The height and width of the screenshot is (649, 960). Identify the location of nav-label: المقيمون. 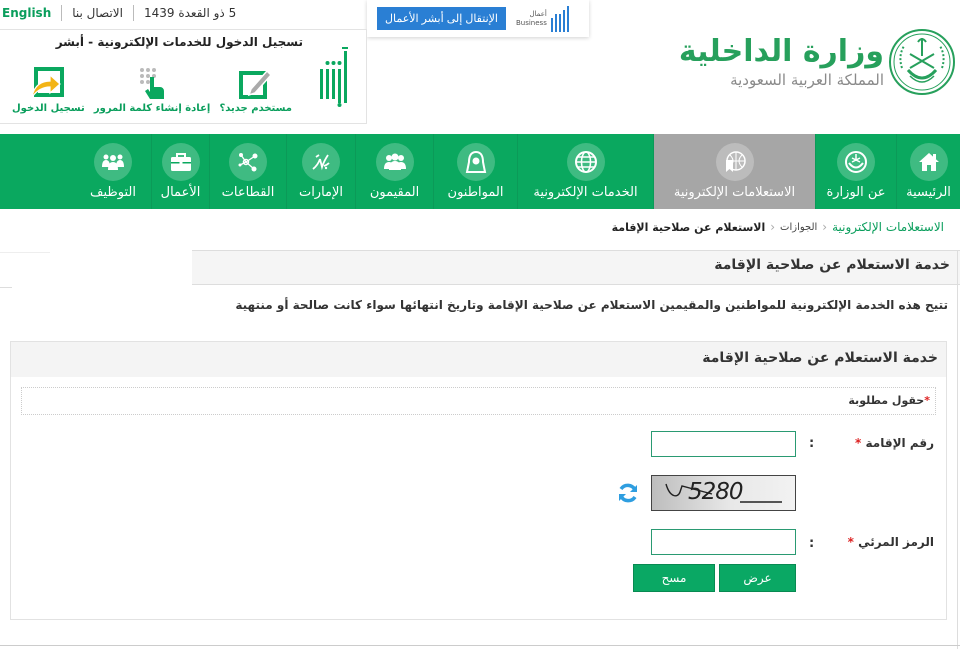
(394, 192).